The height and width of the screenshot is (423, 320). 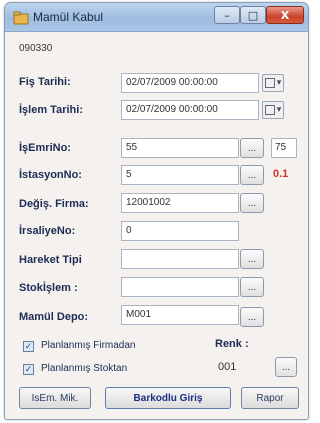 I want to click on stok-islem-field, so click(x=180, y=287).